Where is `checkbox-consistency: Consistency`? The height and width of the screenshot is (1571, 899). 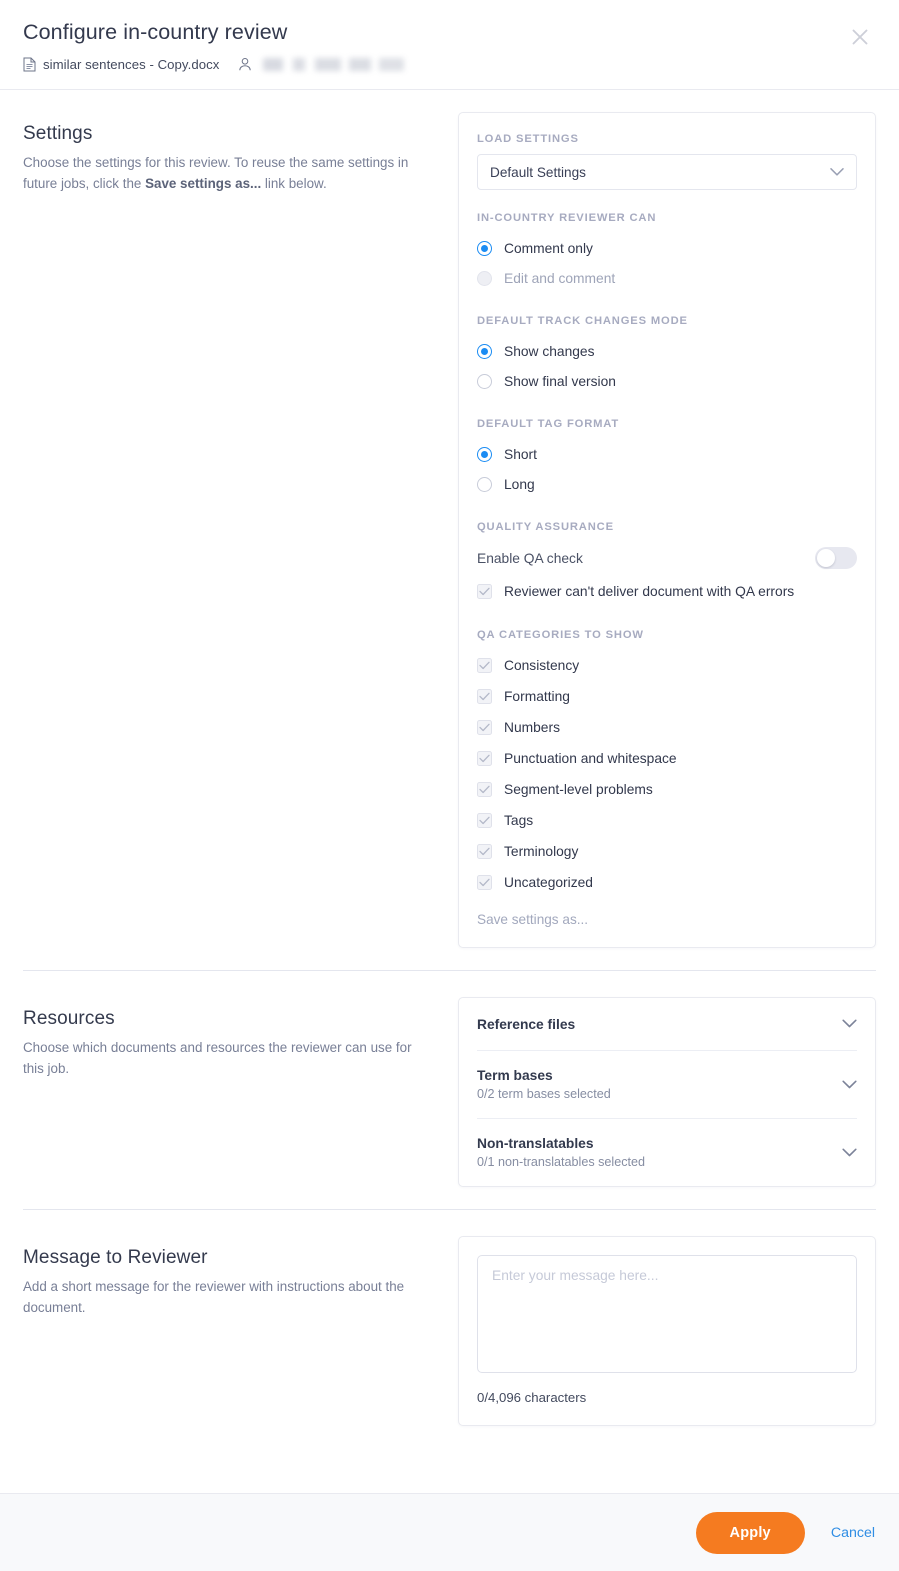 checkbox-consistency: Consistency is located at coordinates (667, 665).